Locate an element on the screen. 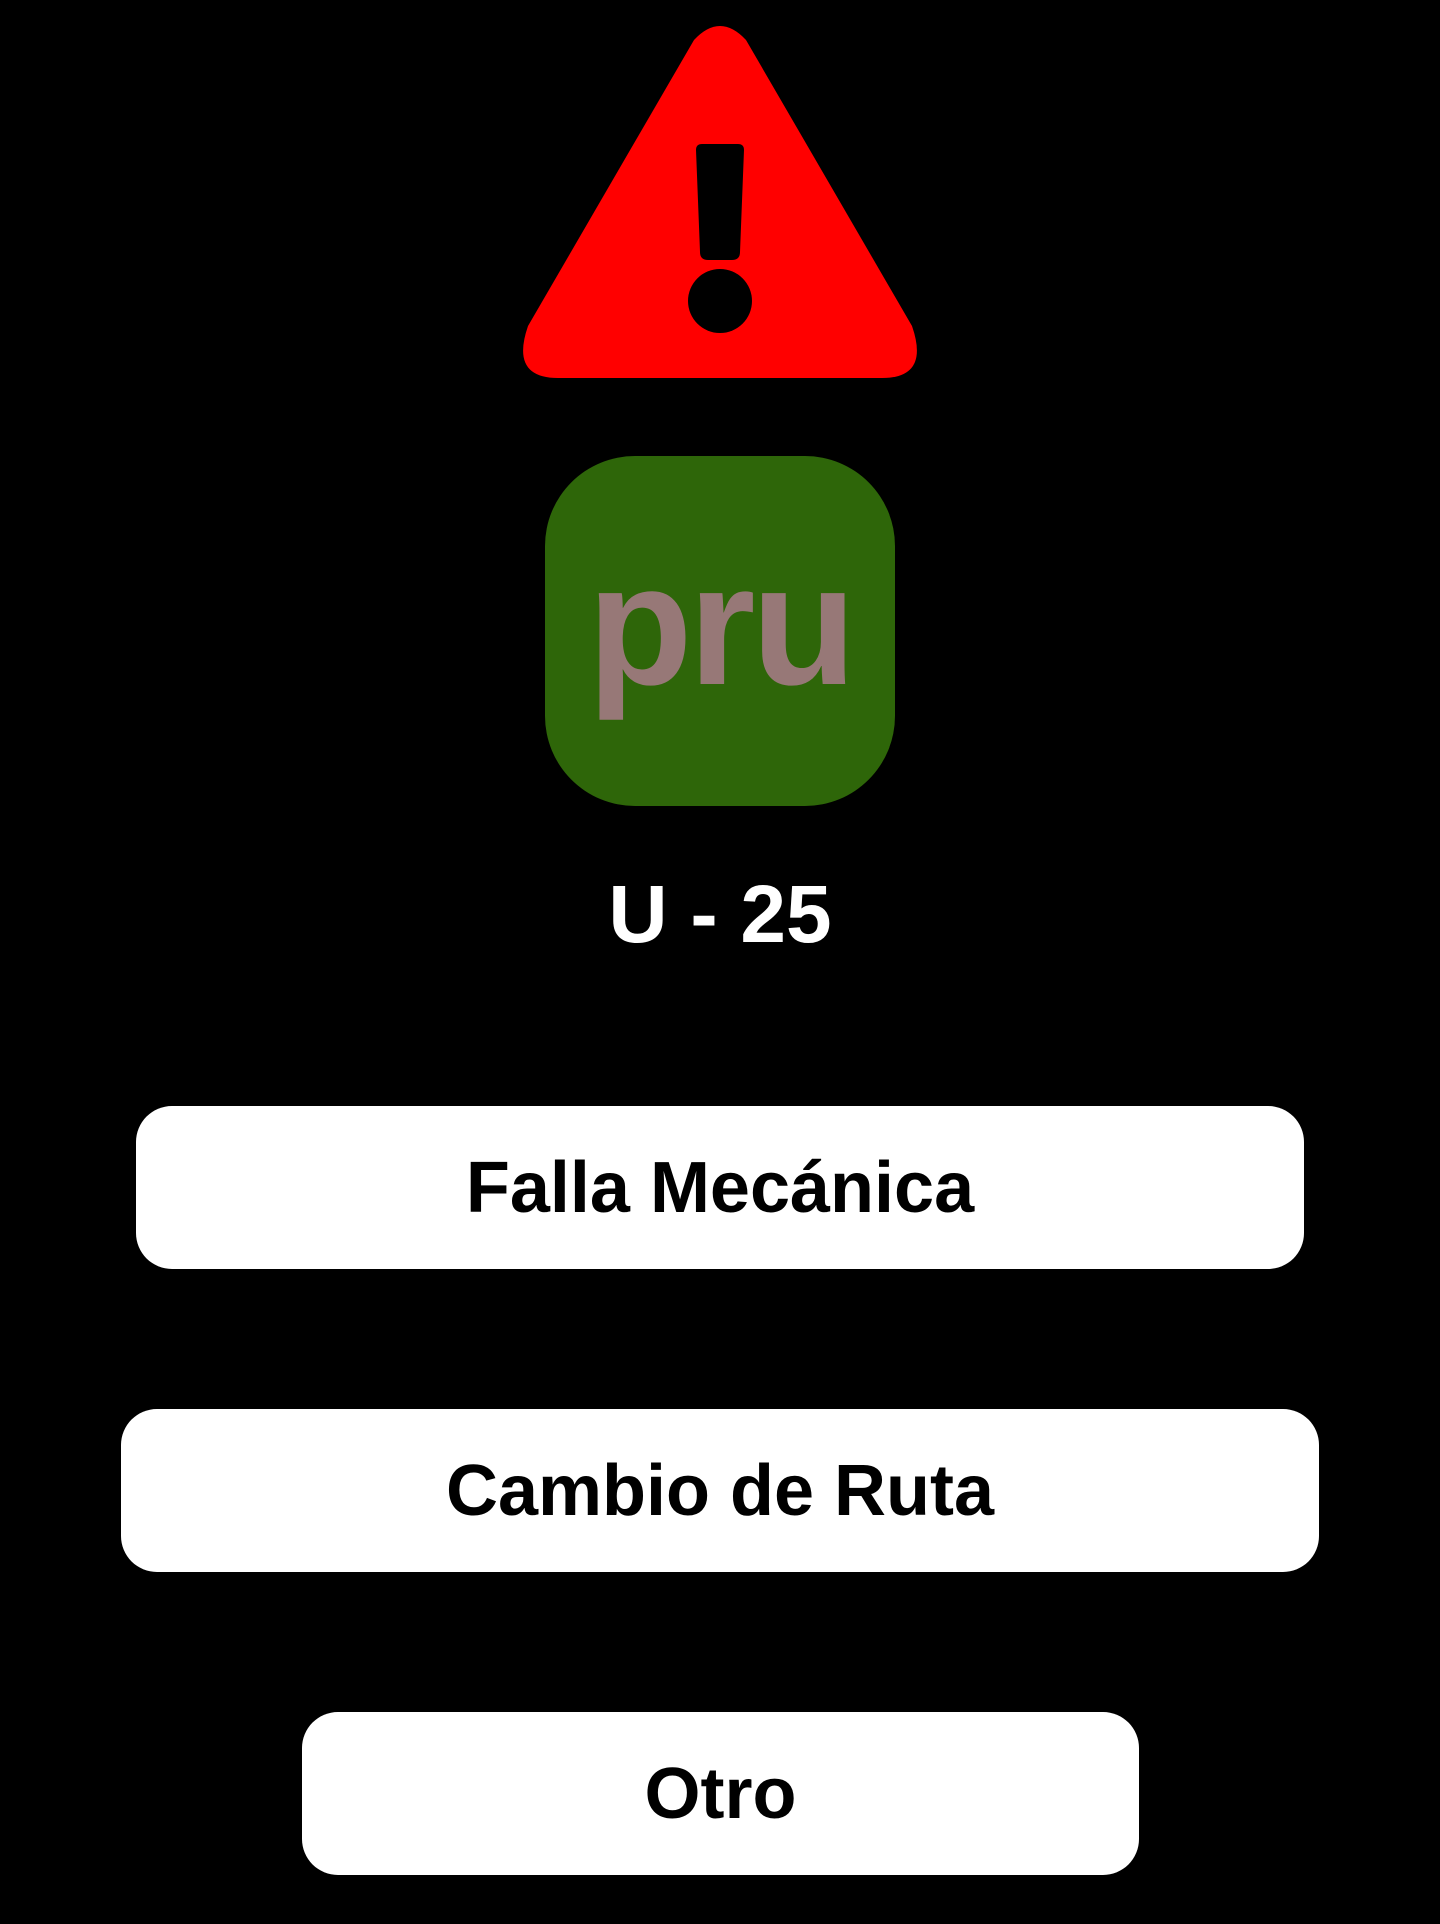  warning-triangle-icon is located at coordinates (720, 202).